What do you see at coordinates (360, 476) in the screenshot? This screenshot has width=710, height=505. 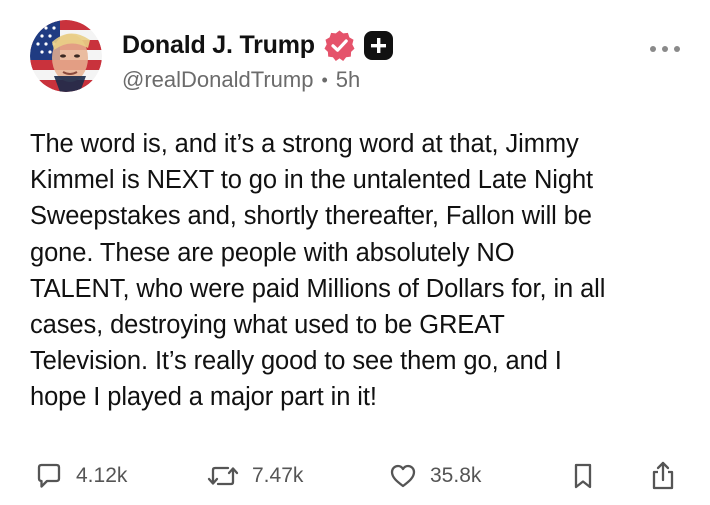 I see `action-bar: 4.12k 7.47k 35.8k` at bounding box center [360, 476].